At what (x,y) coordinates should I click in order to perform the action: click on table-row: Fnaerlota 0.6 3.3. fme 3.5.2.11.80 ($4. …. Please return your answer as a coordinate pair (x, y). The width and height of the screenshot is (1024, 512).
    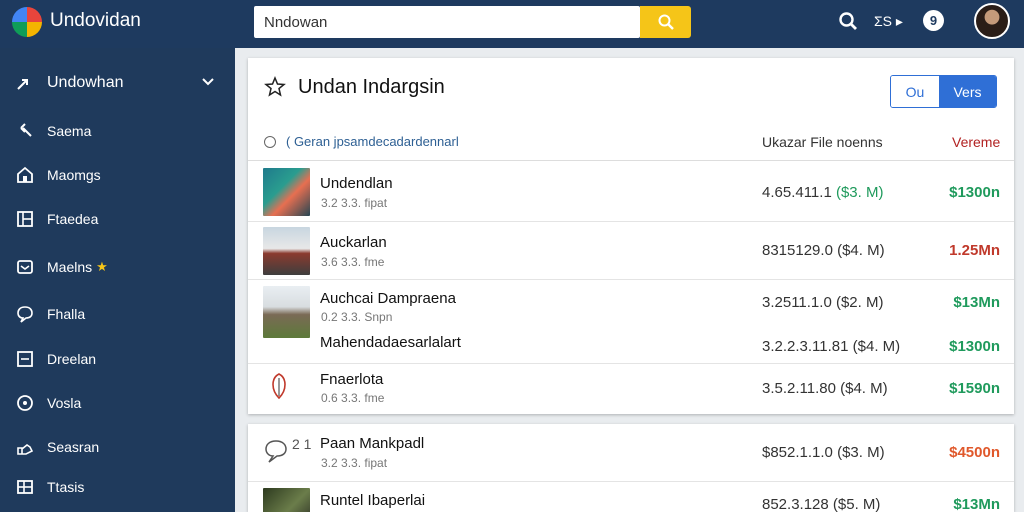
    Looking at the image, I should click on (631, 389).